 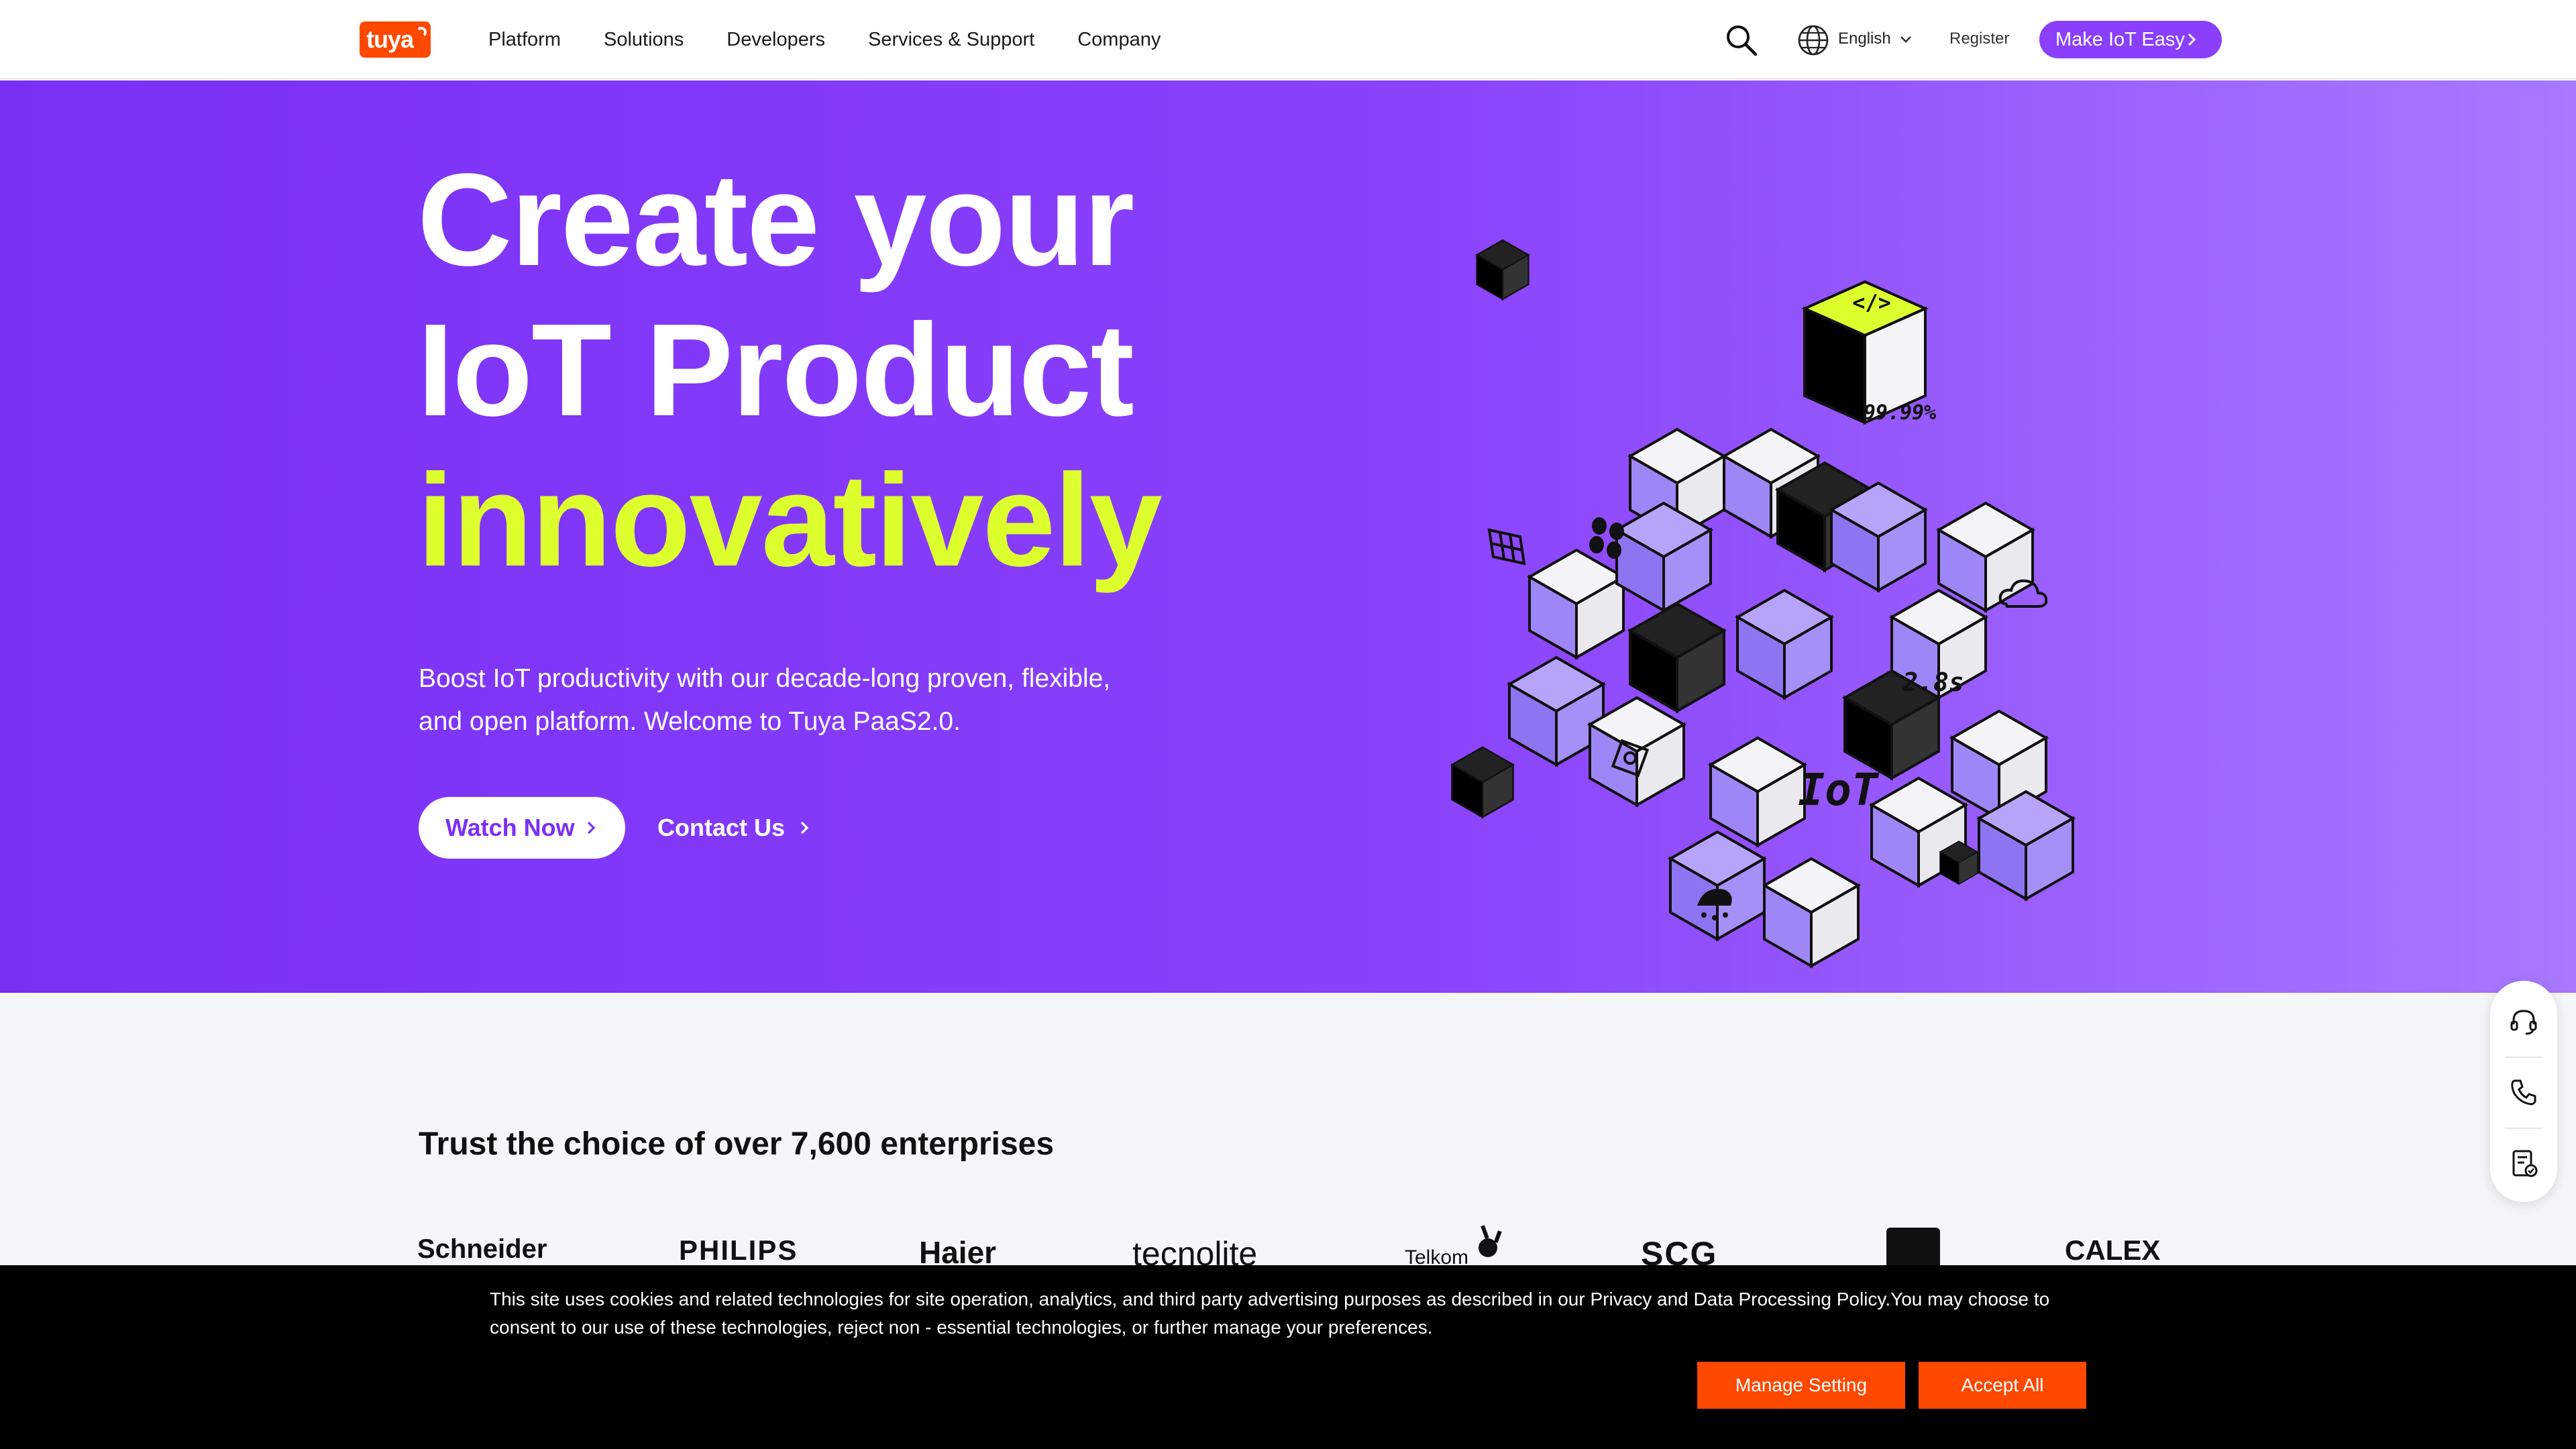 I want to click on watch-now-button: Watch Now, so click(x=522, y=828).